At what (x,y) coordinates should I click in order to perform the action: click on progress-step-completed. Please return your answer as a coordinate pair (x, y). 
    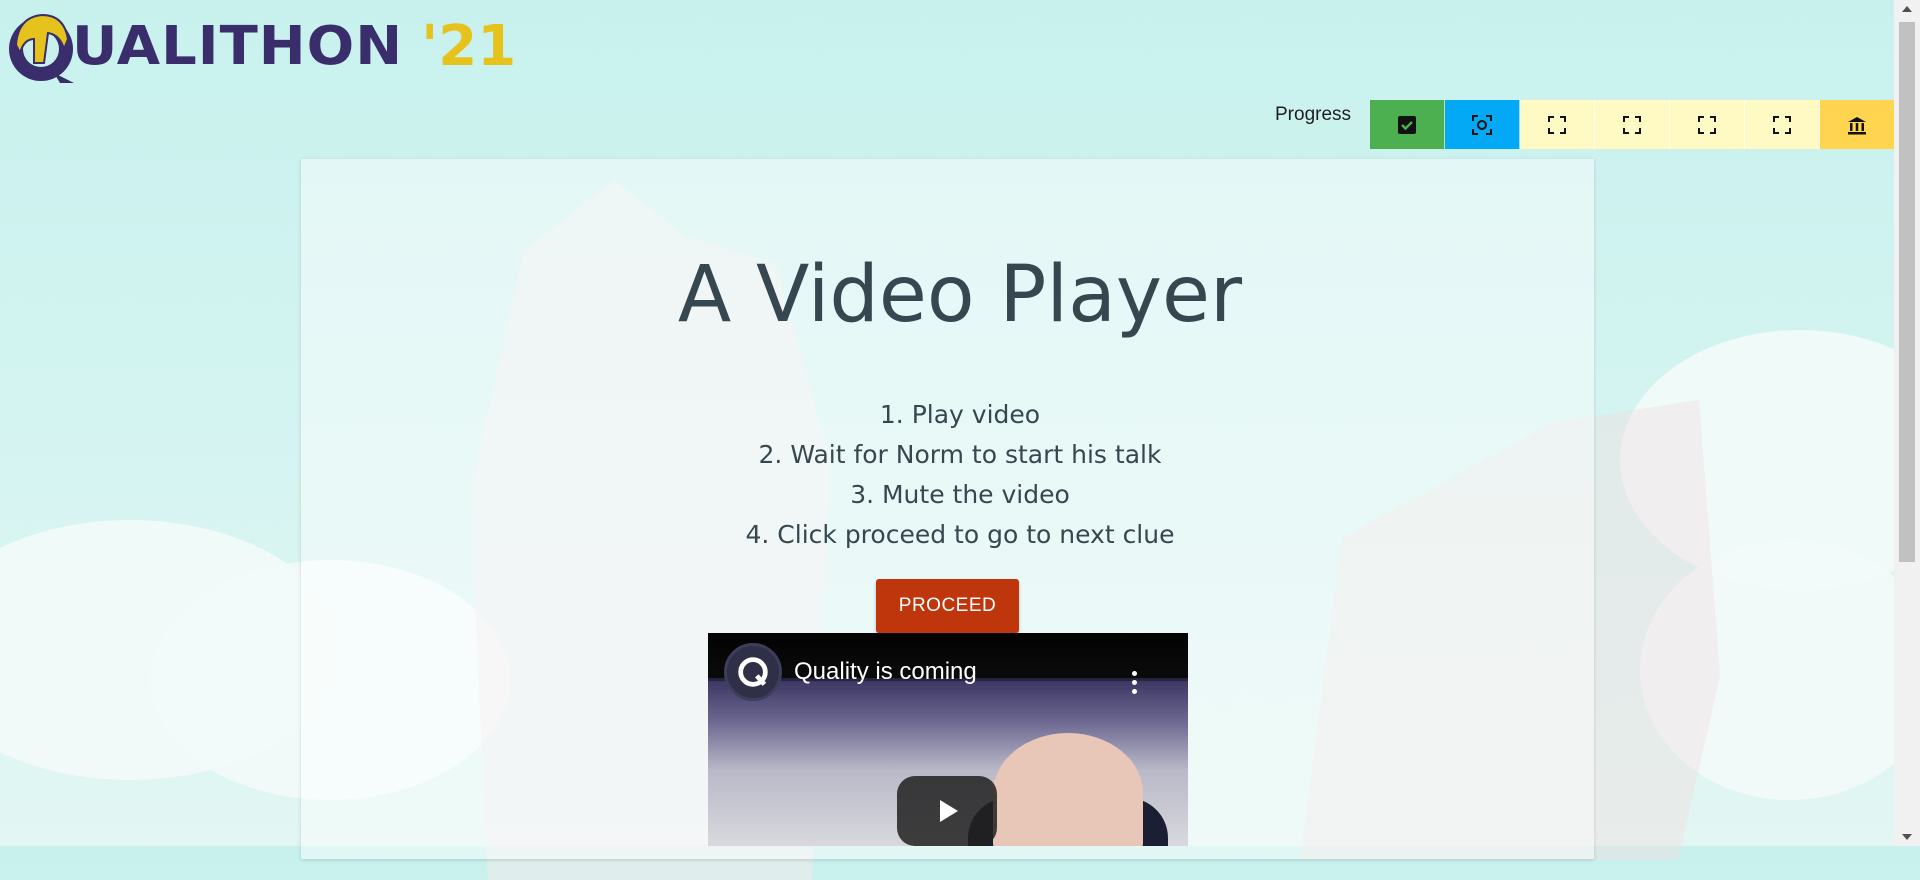
    Looking at the image, I should click on (1407, 124).